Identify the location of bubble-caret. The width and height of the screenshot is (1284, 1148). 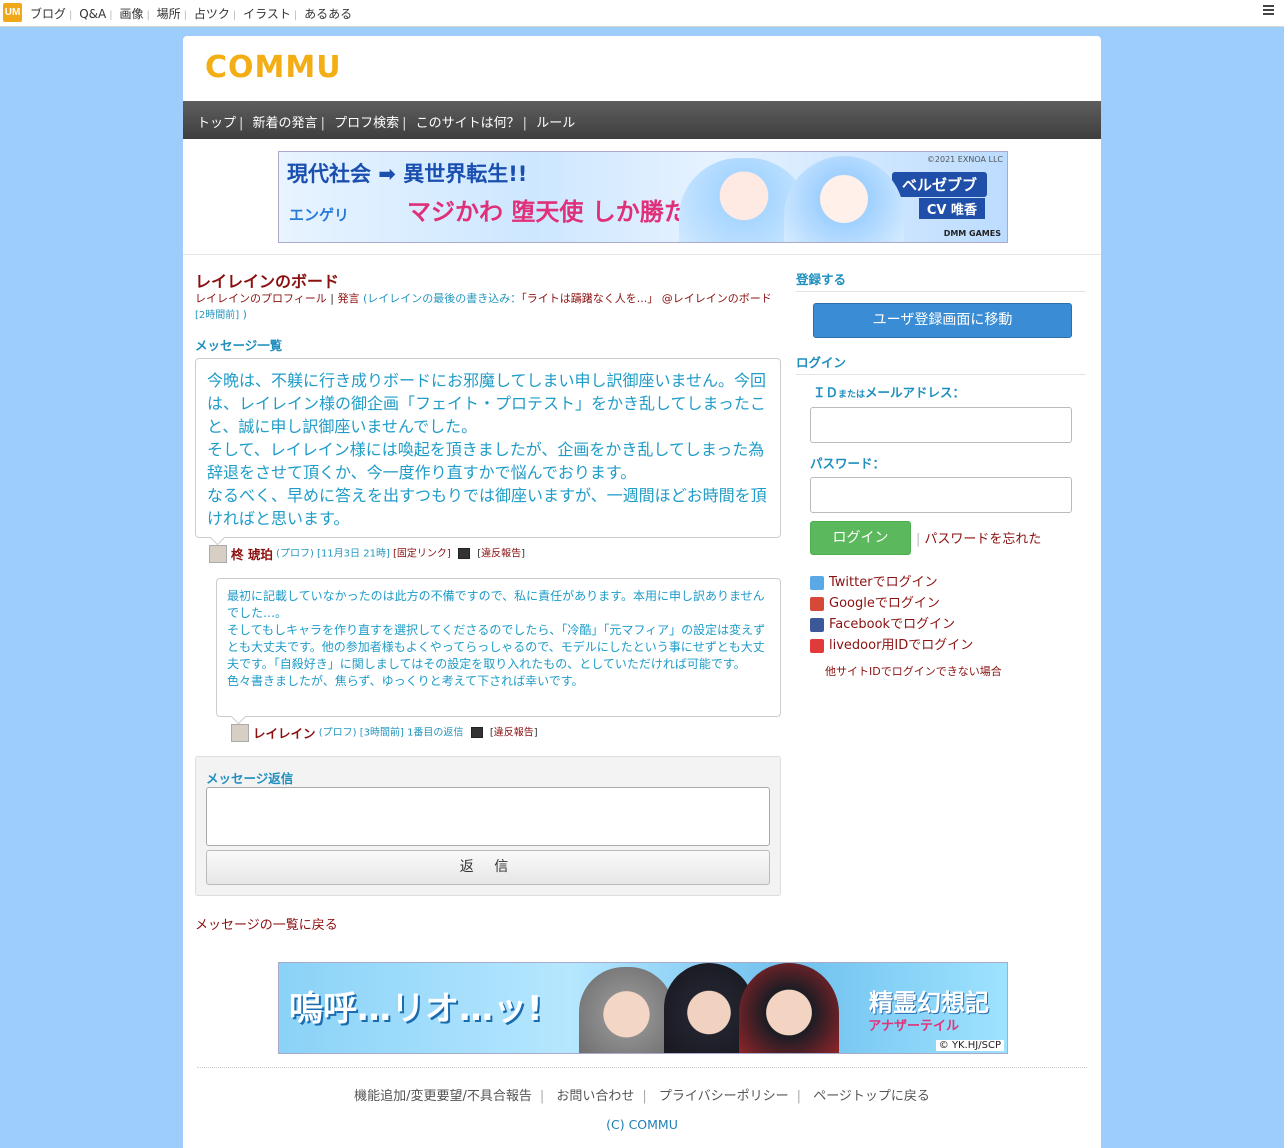
(238, 716).